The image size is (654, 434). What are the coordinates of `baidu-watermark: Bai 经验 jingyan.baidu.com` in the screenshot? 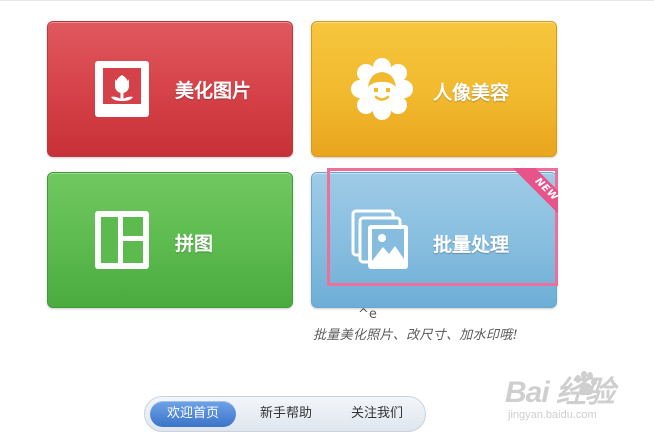 It's located at (560, 394).